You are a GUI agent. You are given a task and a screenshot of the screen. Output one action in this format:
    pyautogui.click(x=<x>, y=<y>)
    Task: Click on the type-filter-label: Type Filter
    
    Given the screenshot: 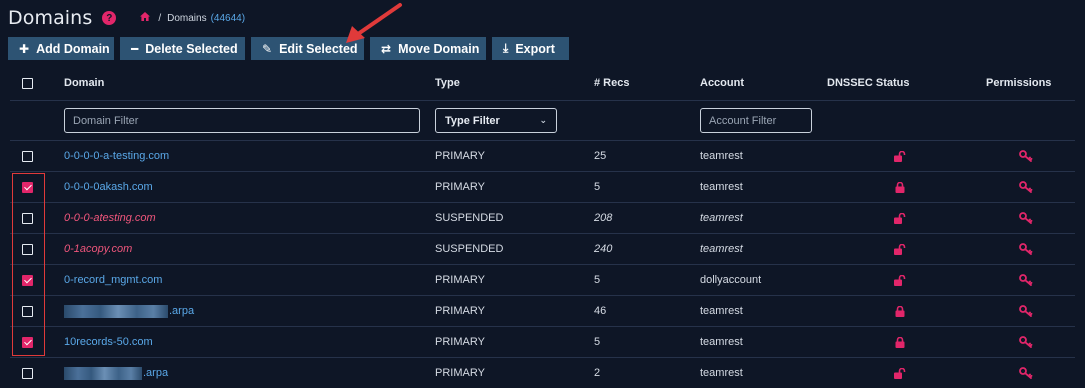 What is the action you would take?
    pyautogui.click(x=472, y=120)
    